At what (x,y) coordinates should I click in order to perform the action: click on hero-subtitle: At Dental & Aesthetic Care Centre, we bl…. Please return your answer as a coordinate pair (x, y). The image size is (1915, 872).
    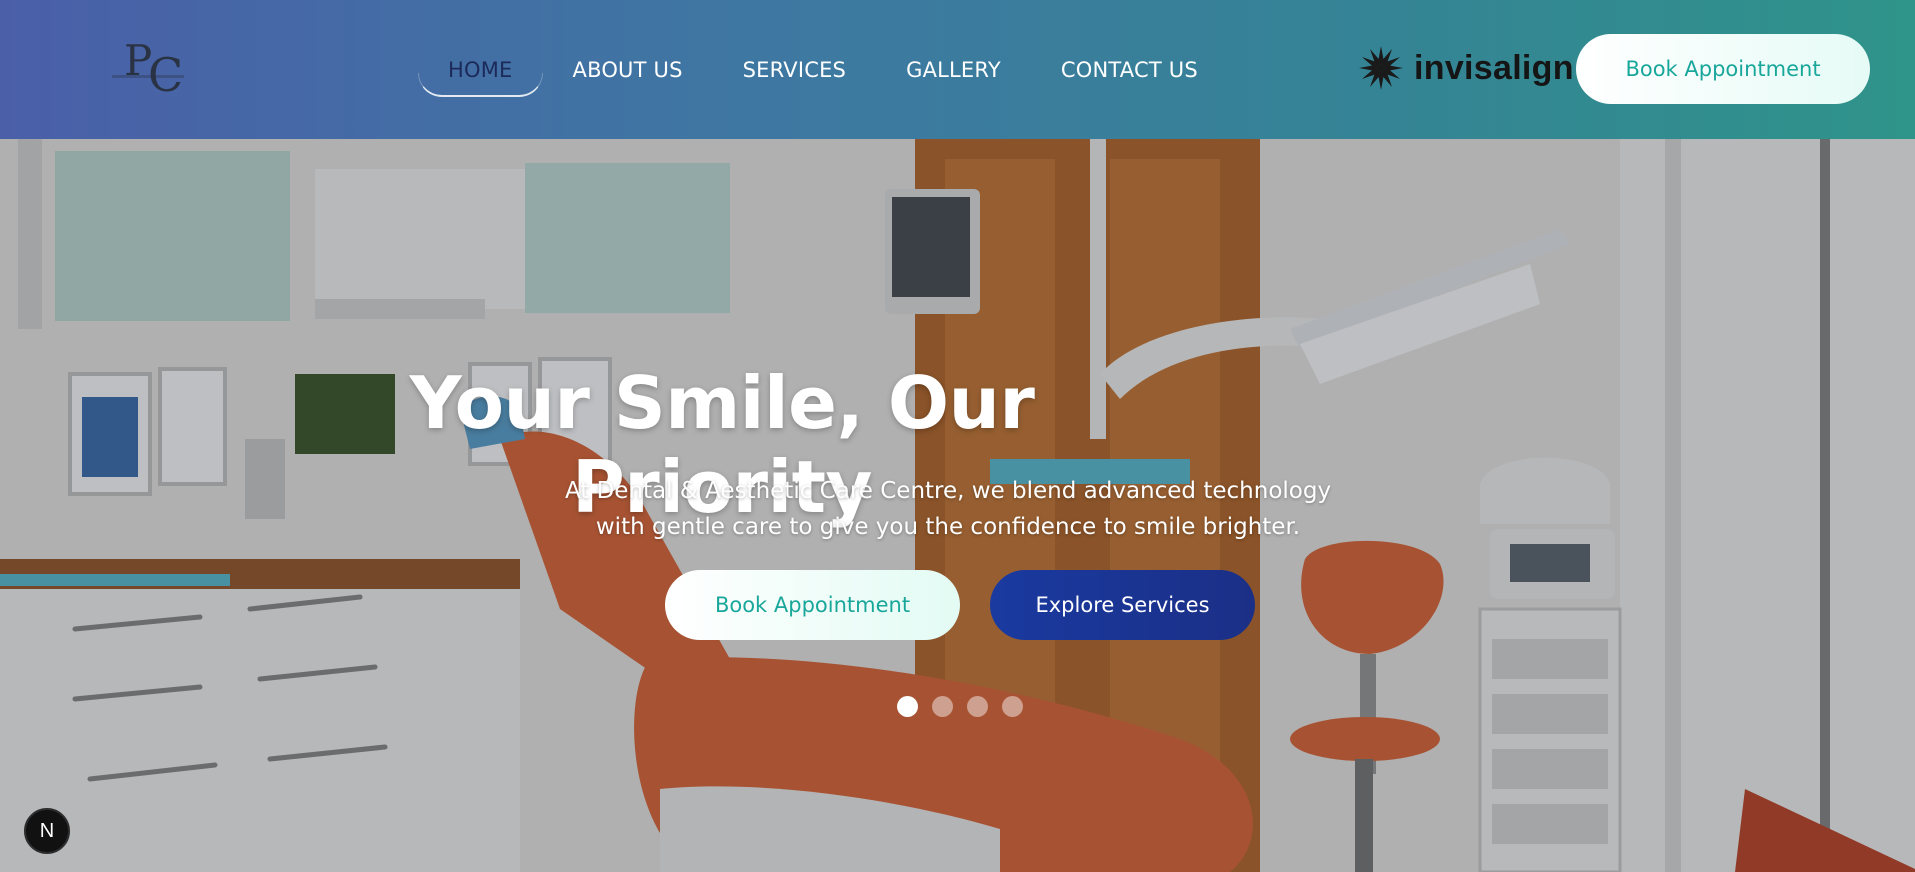
    Looking at the image, I should click on (948, 509).